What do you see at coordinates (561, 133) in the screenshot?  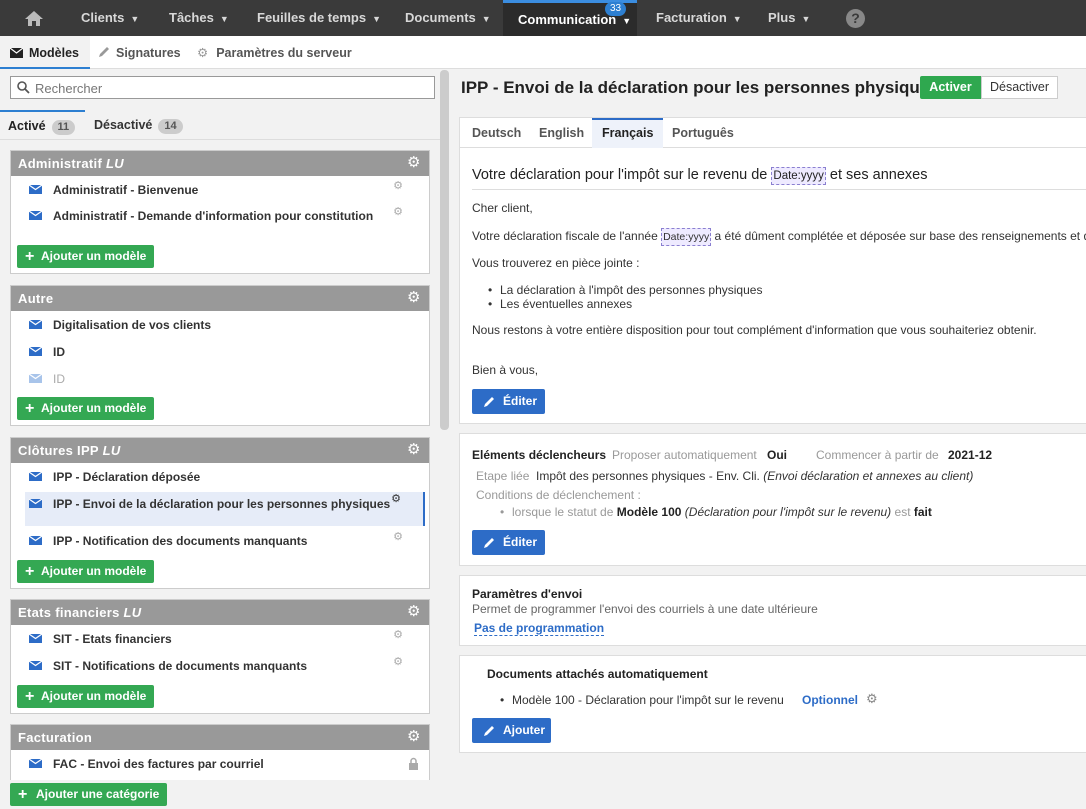 I see `tab-english: English` at bounding box center [561, 133].